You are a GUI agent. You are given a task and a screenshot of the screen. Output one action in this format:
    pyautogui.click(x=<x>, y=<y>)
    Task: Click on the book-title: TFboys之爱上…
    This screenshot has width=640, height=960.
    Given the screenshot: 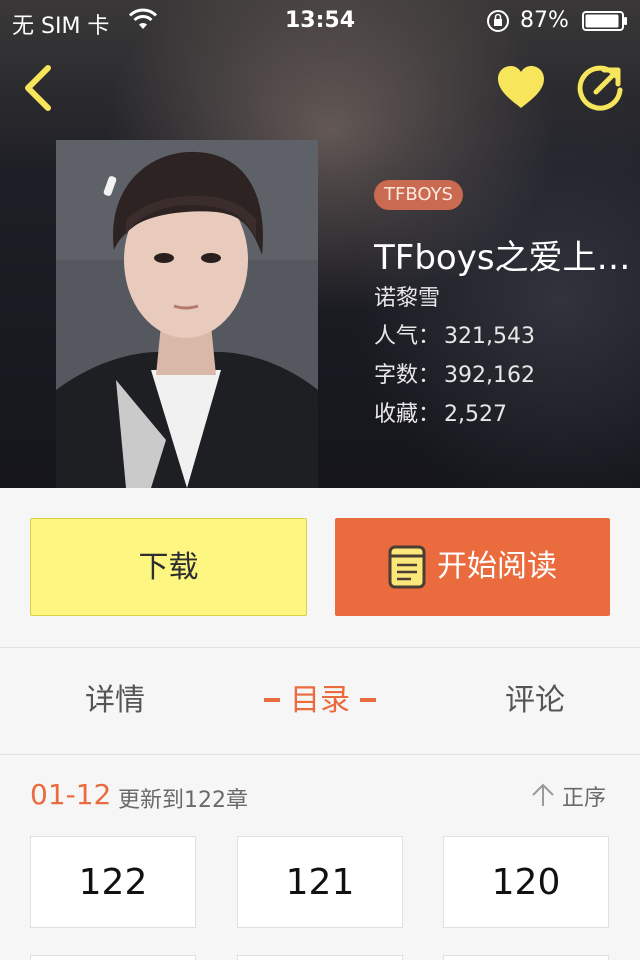 What is the action you would take?
    pyautogui.click(x=502, y=258)
    